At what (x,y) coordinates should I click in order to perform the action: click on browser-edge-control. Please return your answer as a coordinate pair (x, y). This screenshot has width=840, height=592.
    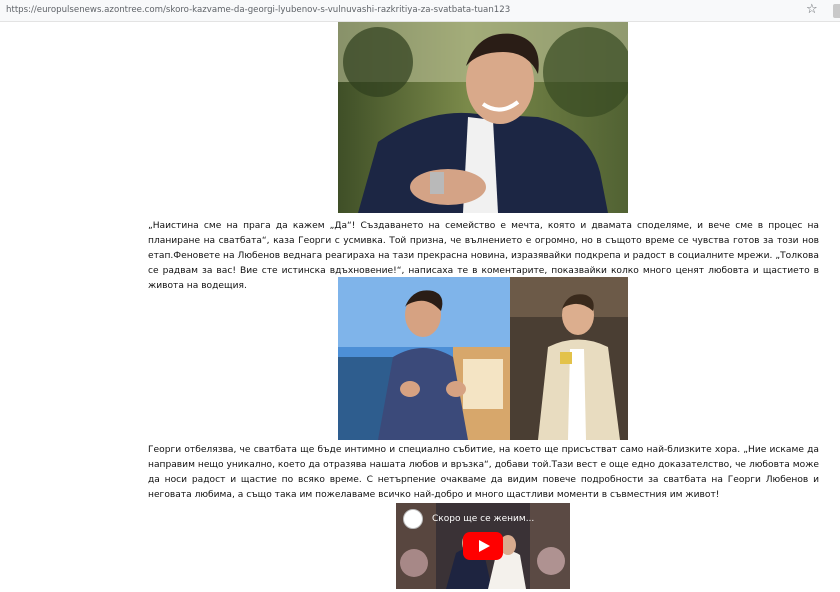
    Looking at the image, I should click on (836, 11).